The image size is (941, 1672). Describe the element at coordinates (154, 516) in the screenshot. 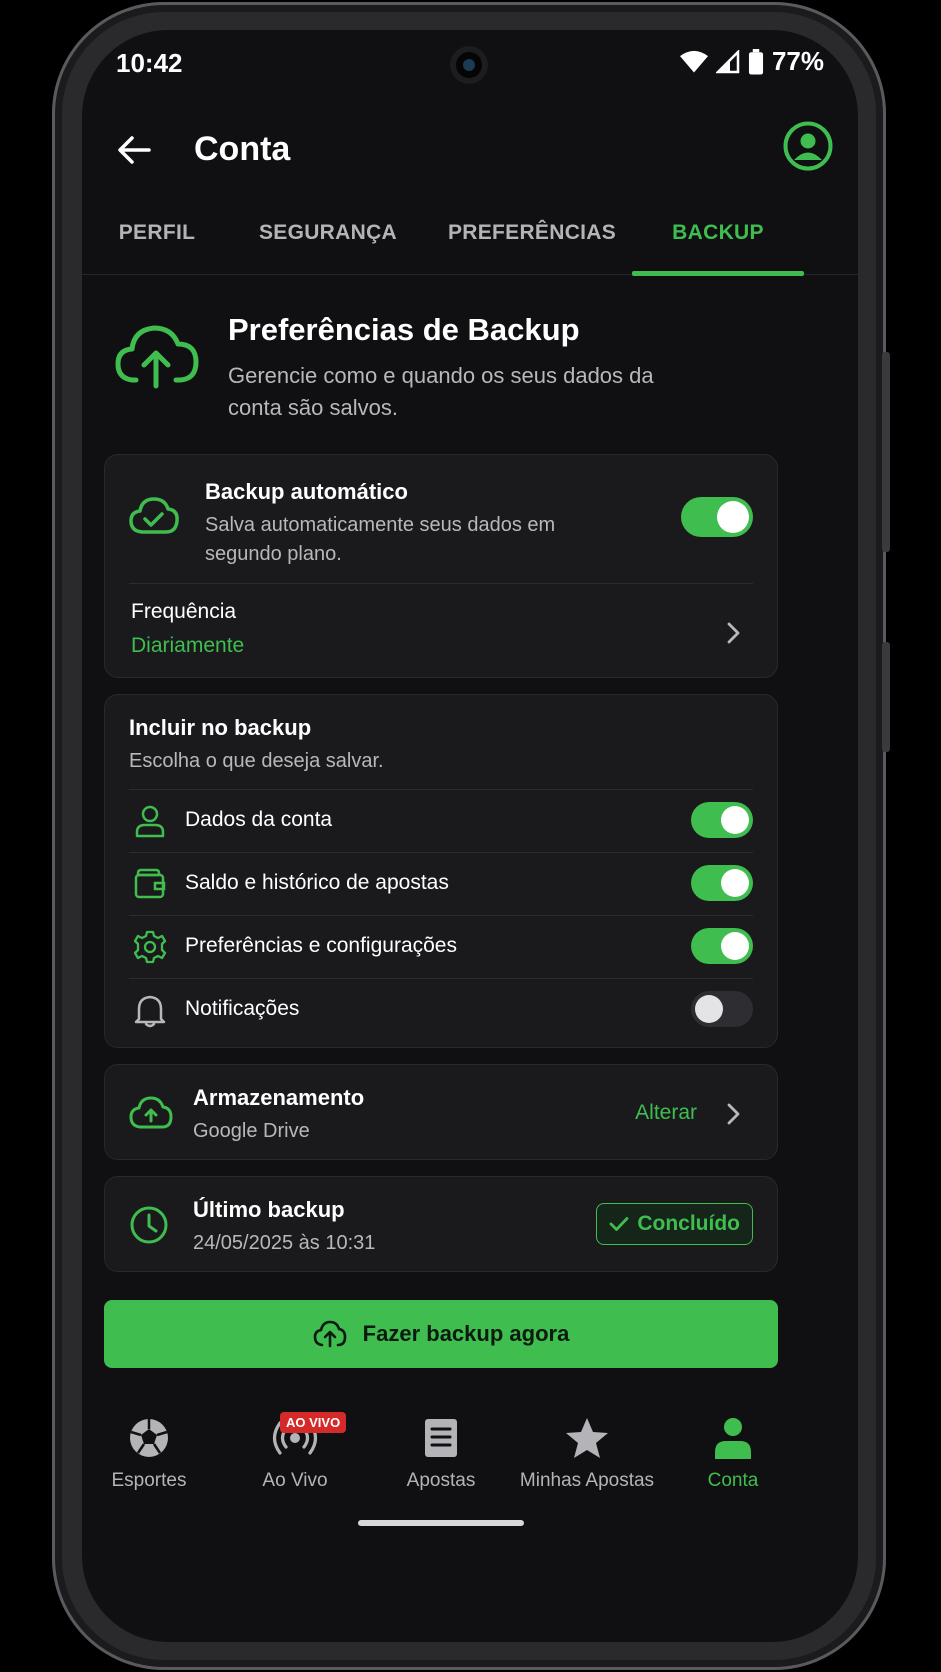

I see `cloud-check-icon` at that location.